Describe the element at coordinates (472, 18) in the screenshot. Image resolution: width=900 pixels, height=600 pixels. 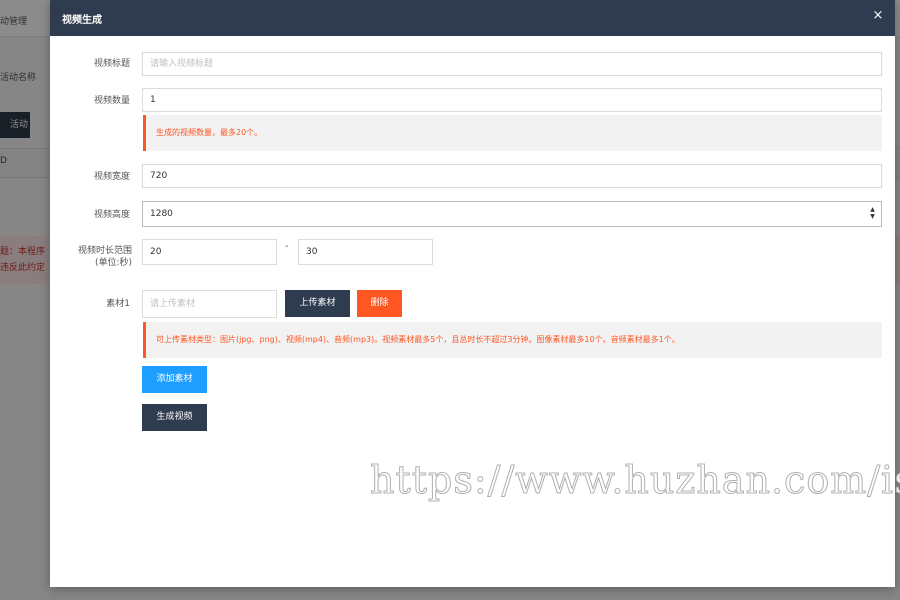
I see `dialog-header: 视频生成 ×` at that location.